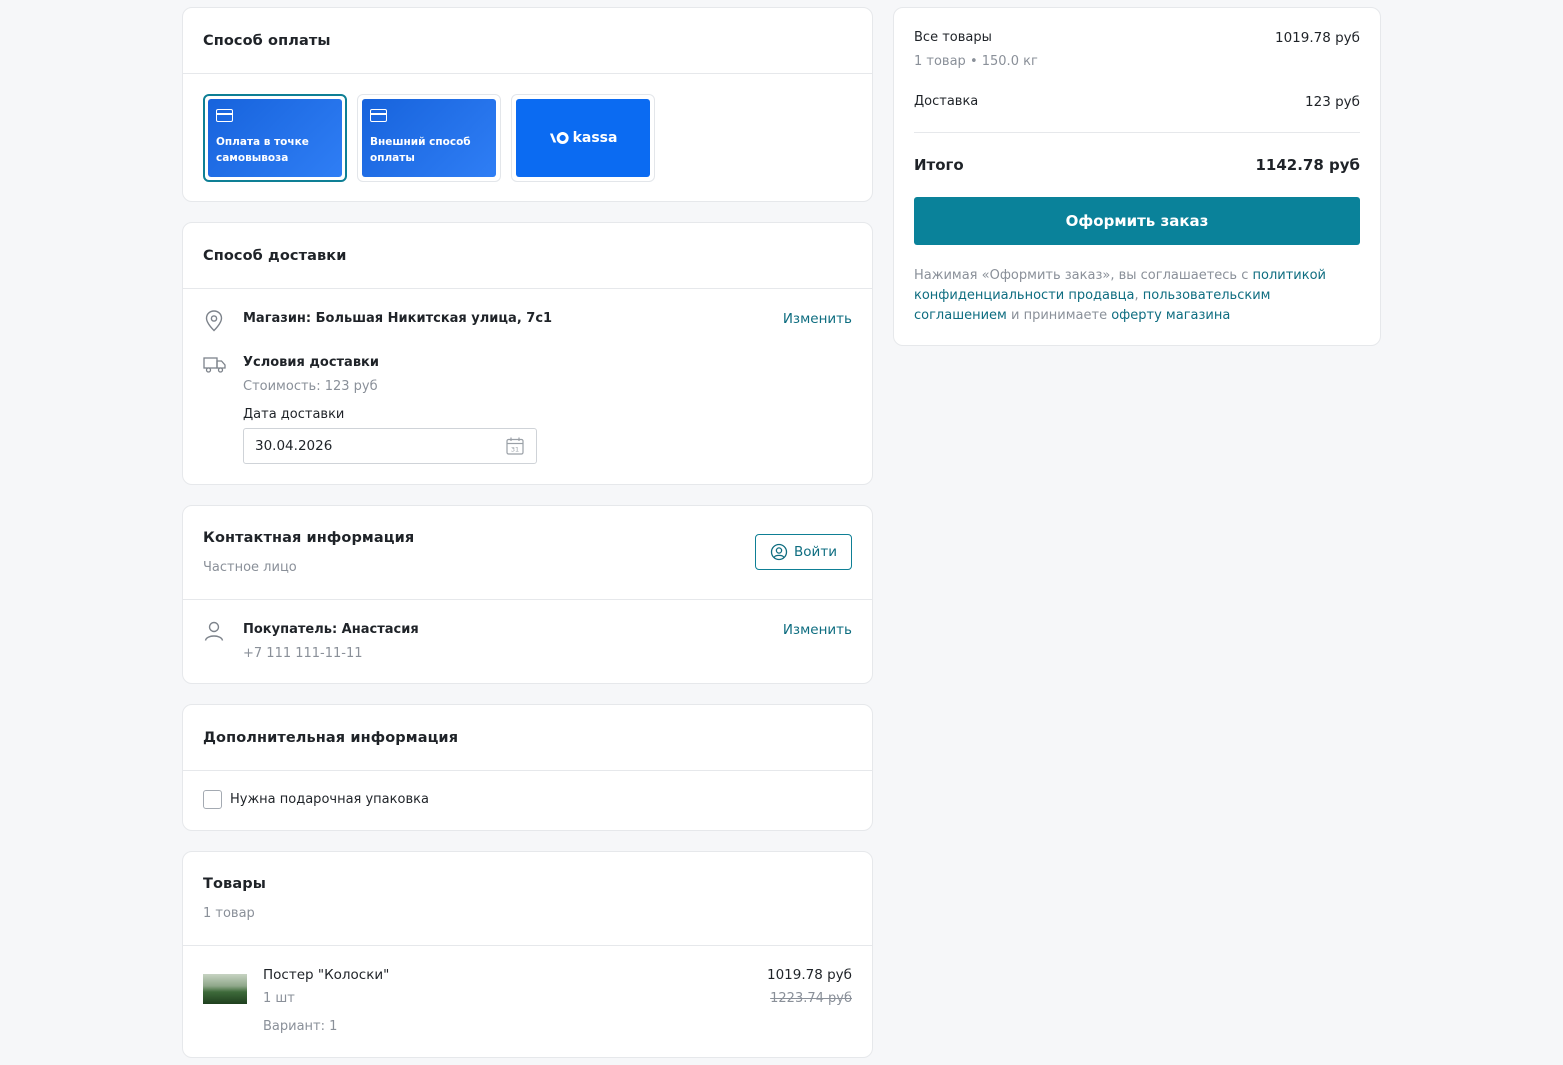 This screenshot has height=1065, width=1563. Describe the element at coordinates (1137, 132) in the screenshot. I see `summary-divider` at that location.